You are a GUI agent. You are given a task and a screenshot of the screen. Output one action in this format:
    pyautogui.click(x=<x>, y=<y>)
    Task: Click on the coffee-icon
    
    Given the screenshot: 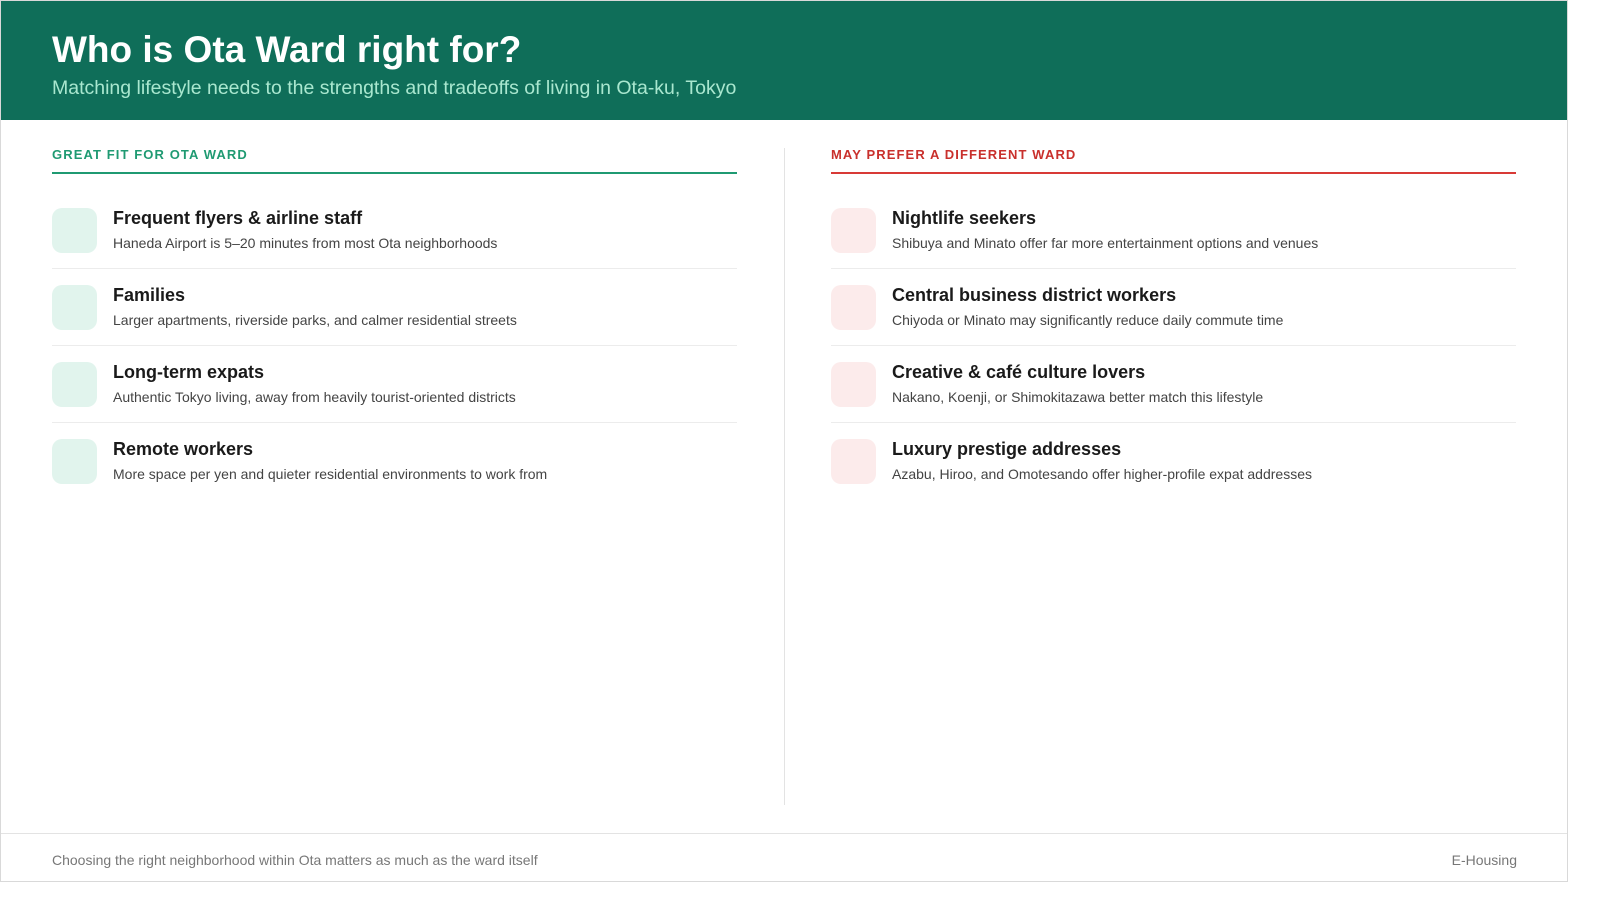 What is the action you would take?
    pyautogui.click(x=853, y=384)
    